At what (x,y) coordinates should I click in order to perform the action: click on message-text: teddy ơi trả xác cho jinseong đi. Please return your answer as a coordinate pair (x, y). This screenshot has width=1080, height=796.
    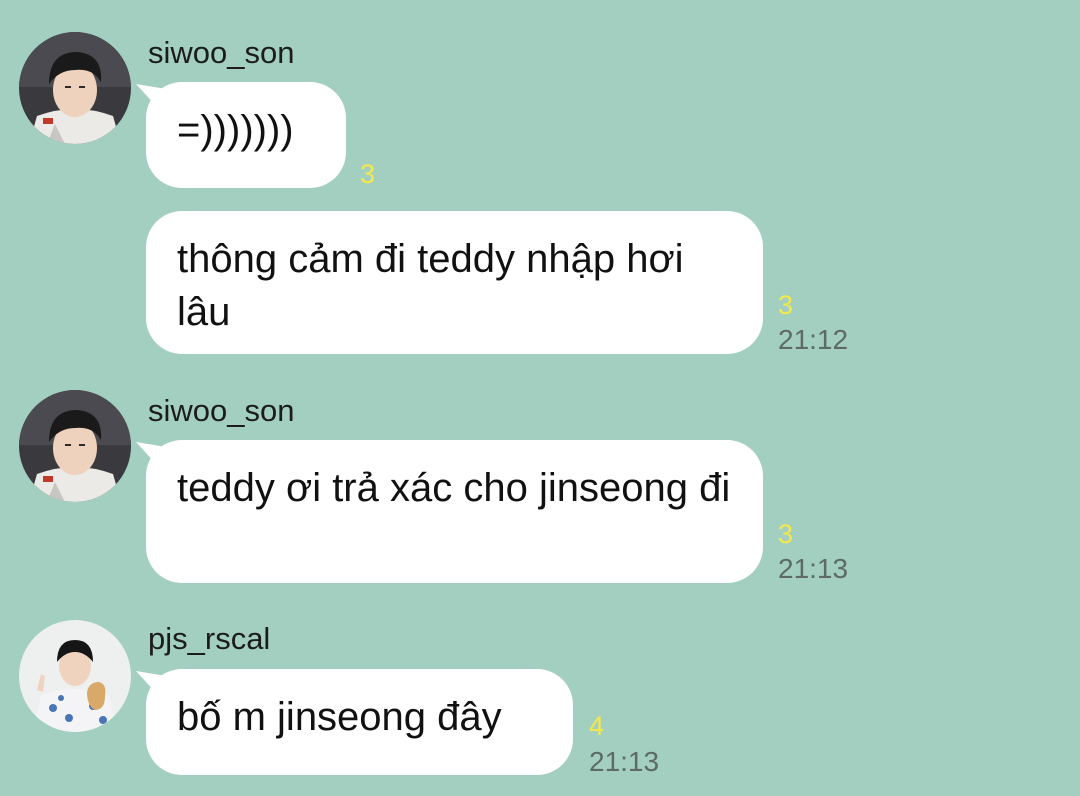
    Looking at the image, I should click on (454, 488).